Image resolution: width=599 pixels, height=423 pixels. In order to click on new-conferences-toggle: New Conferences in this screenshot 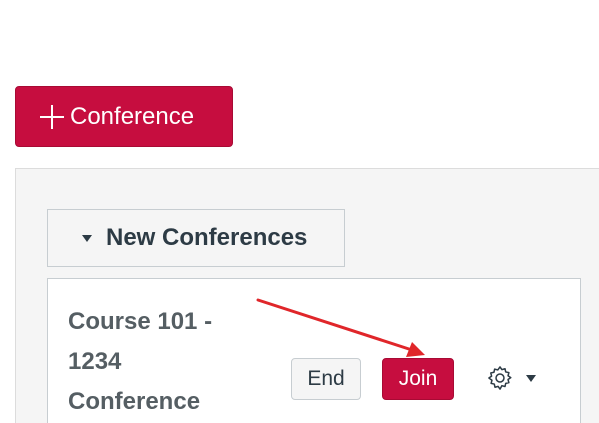, I will do `click(196, 238)`.